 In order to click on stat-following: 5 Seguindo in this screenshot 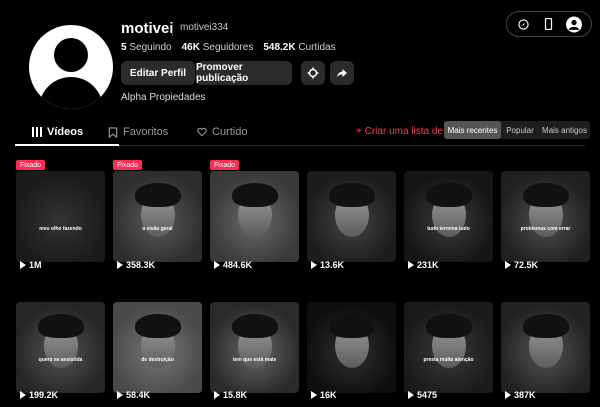, I will do `click(146, 47)`.